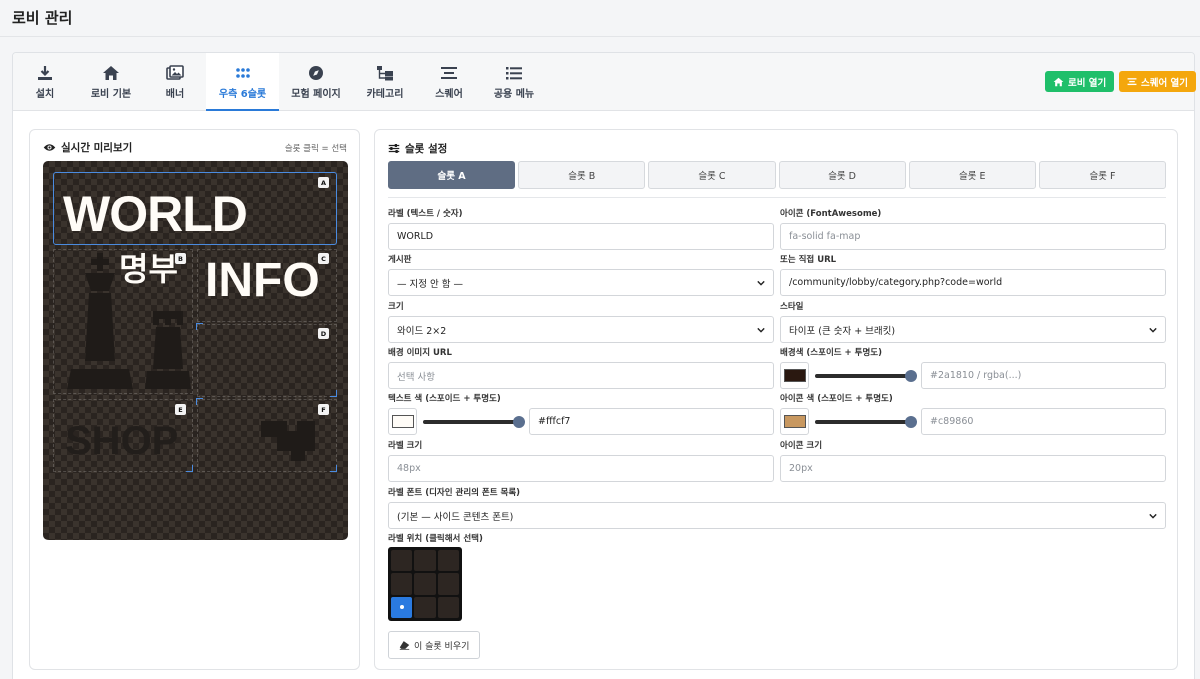 The height and width of the screenshot is (679, 1200). I want to click on page-title: 로비 관리, so click(42, 18).